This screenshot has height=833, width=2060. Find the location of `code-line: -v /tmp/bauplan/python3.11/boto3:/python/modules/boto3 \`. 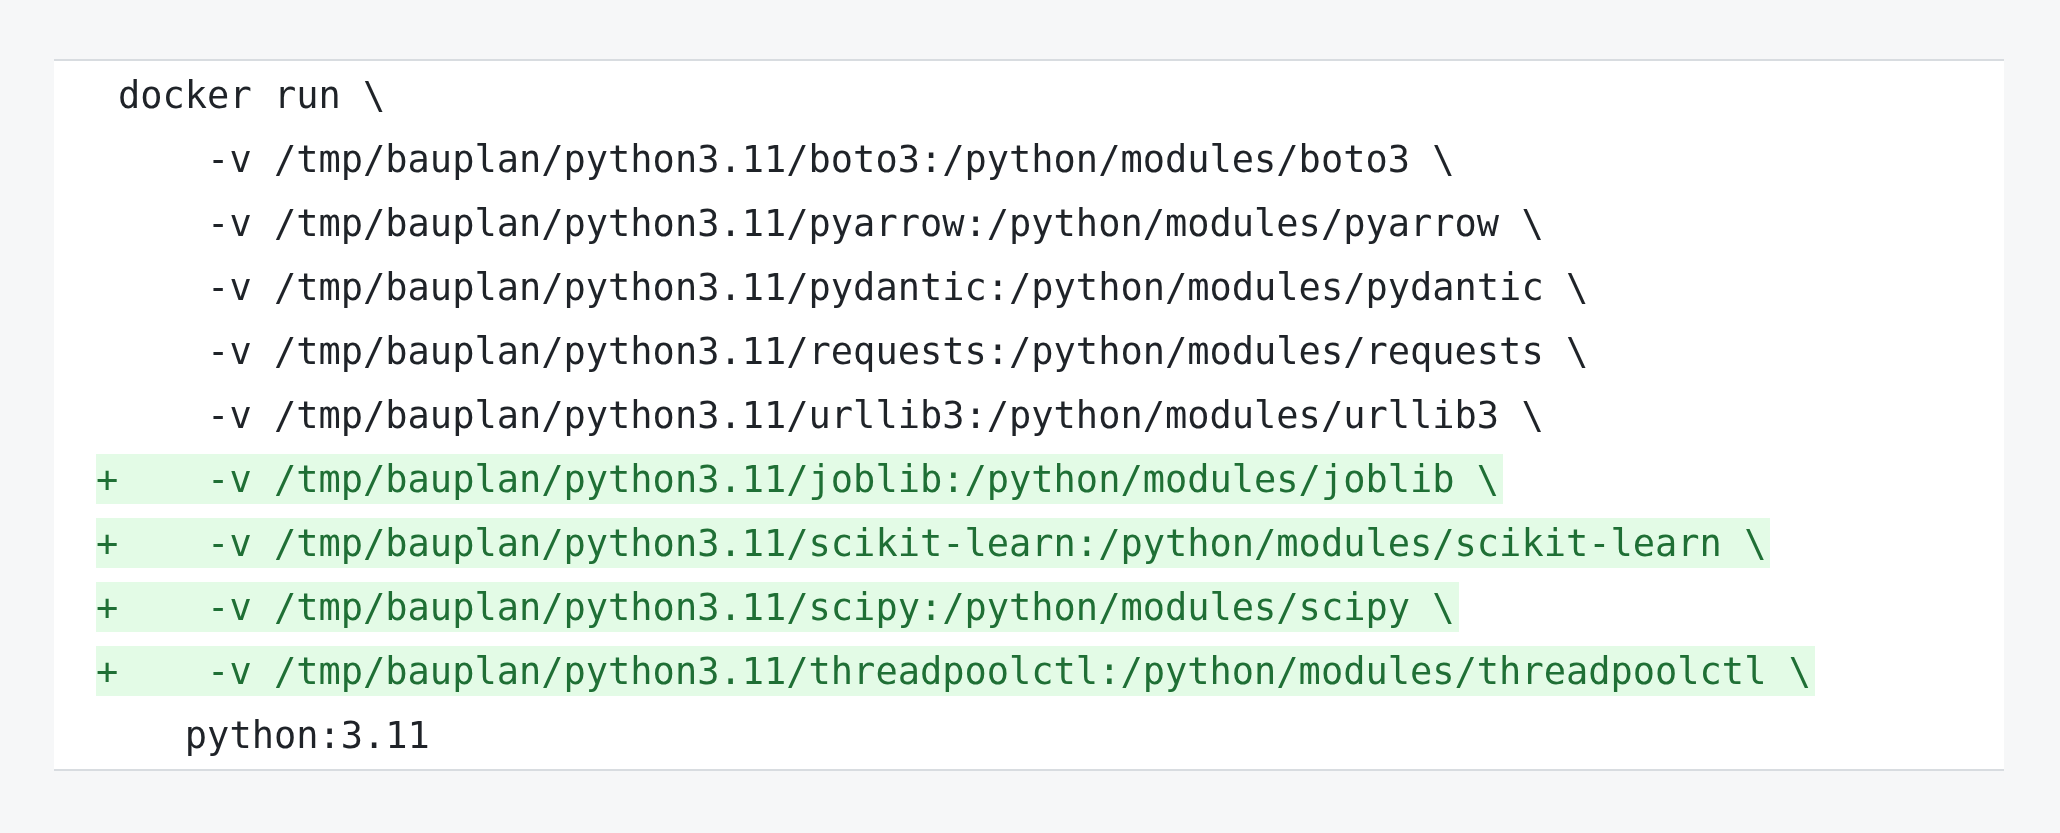

code-line: -v /tmp/bauplan/python3.11/boto3:/python/modules/boto3 \ is located at coordinates (831, 159).